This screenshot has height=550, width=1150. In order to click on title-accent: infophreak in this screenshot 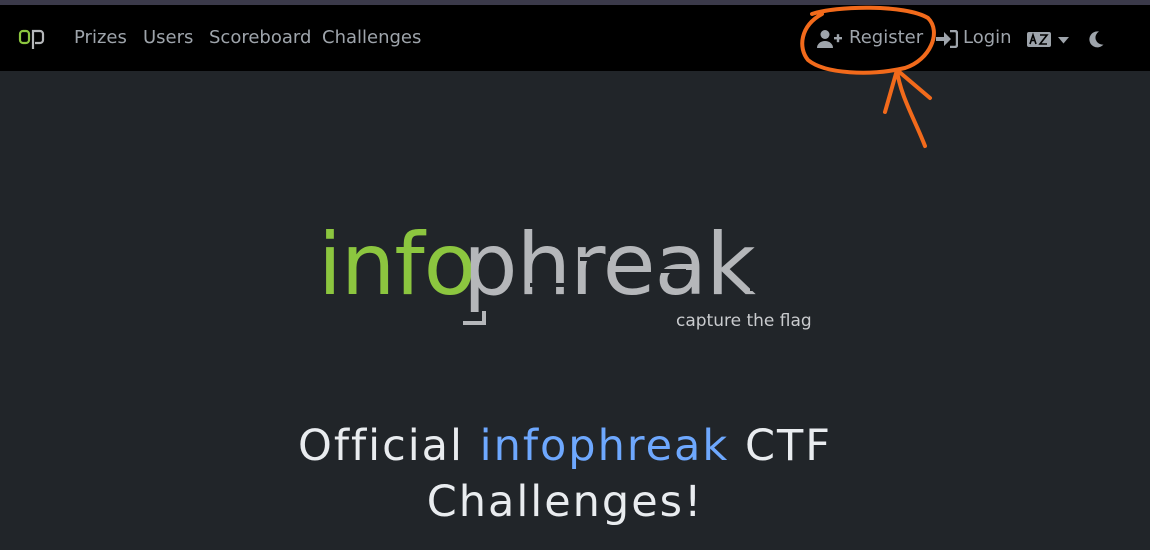, I will do `click(604, 446)`.